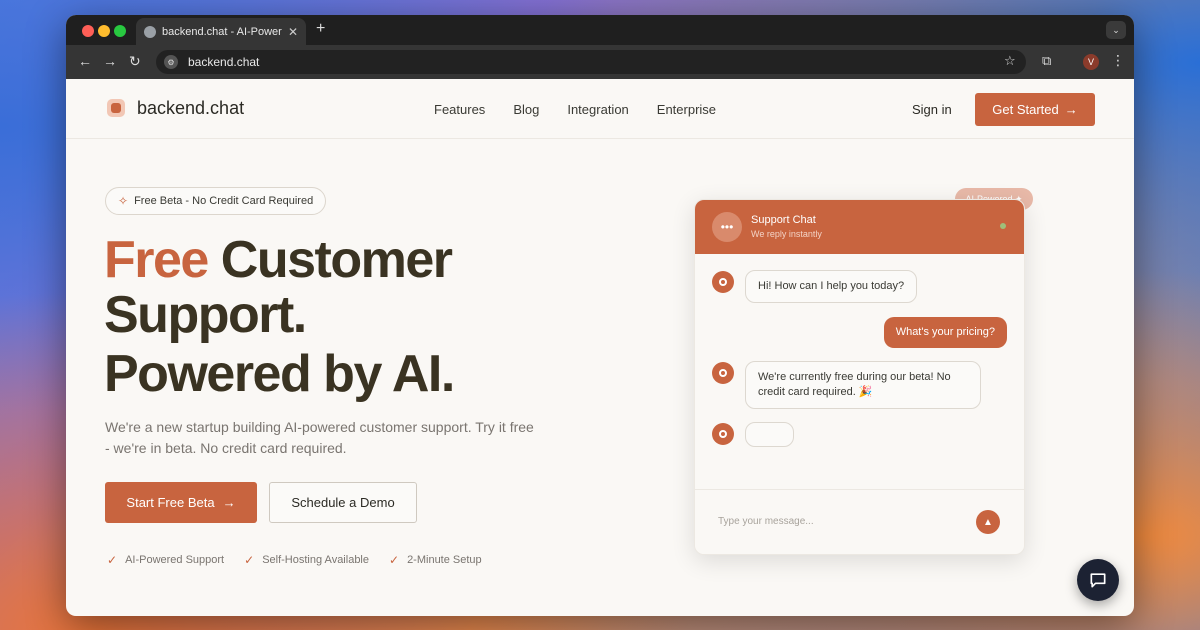  Describe the element at coordinates (1025, 109) in the screenshot. I see `get-started-label: Get Started` at that location.